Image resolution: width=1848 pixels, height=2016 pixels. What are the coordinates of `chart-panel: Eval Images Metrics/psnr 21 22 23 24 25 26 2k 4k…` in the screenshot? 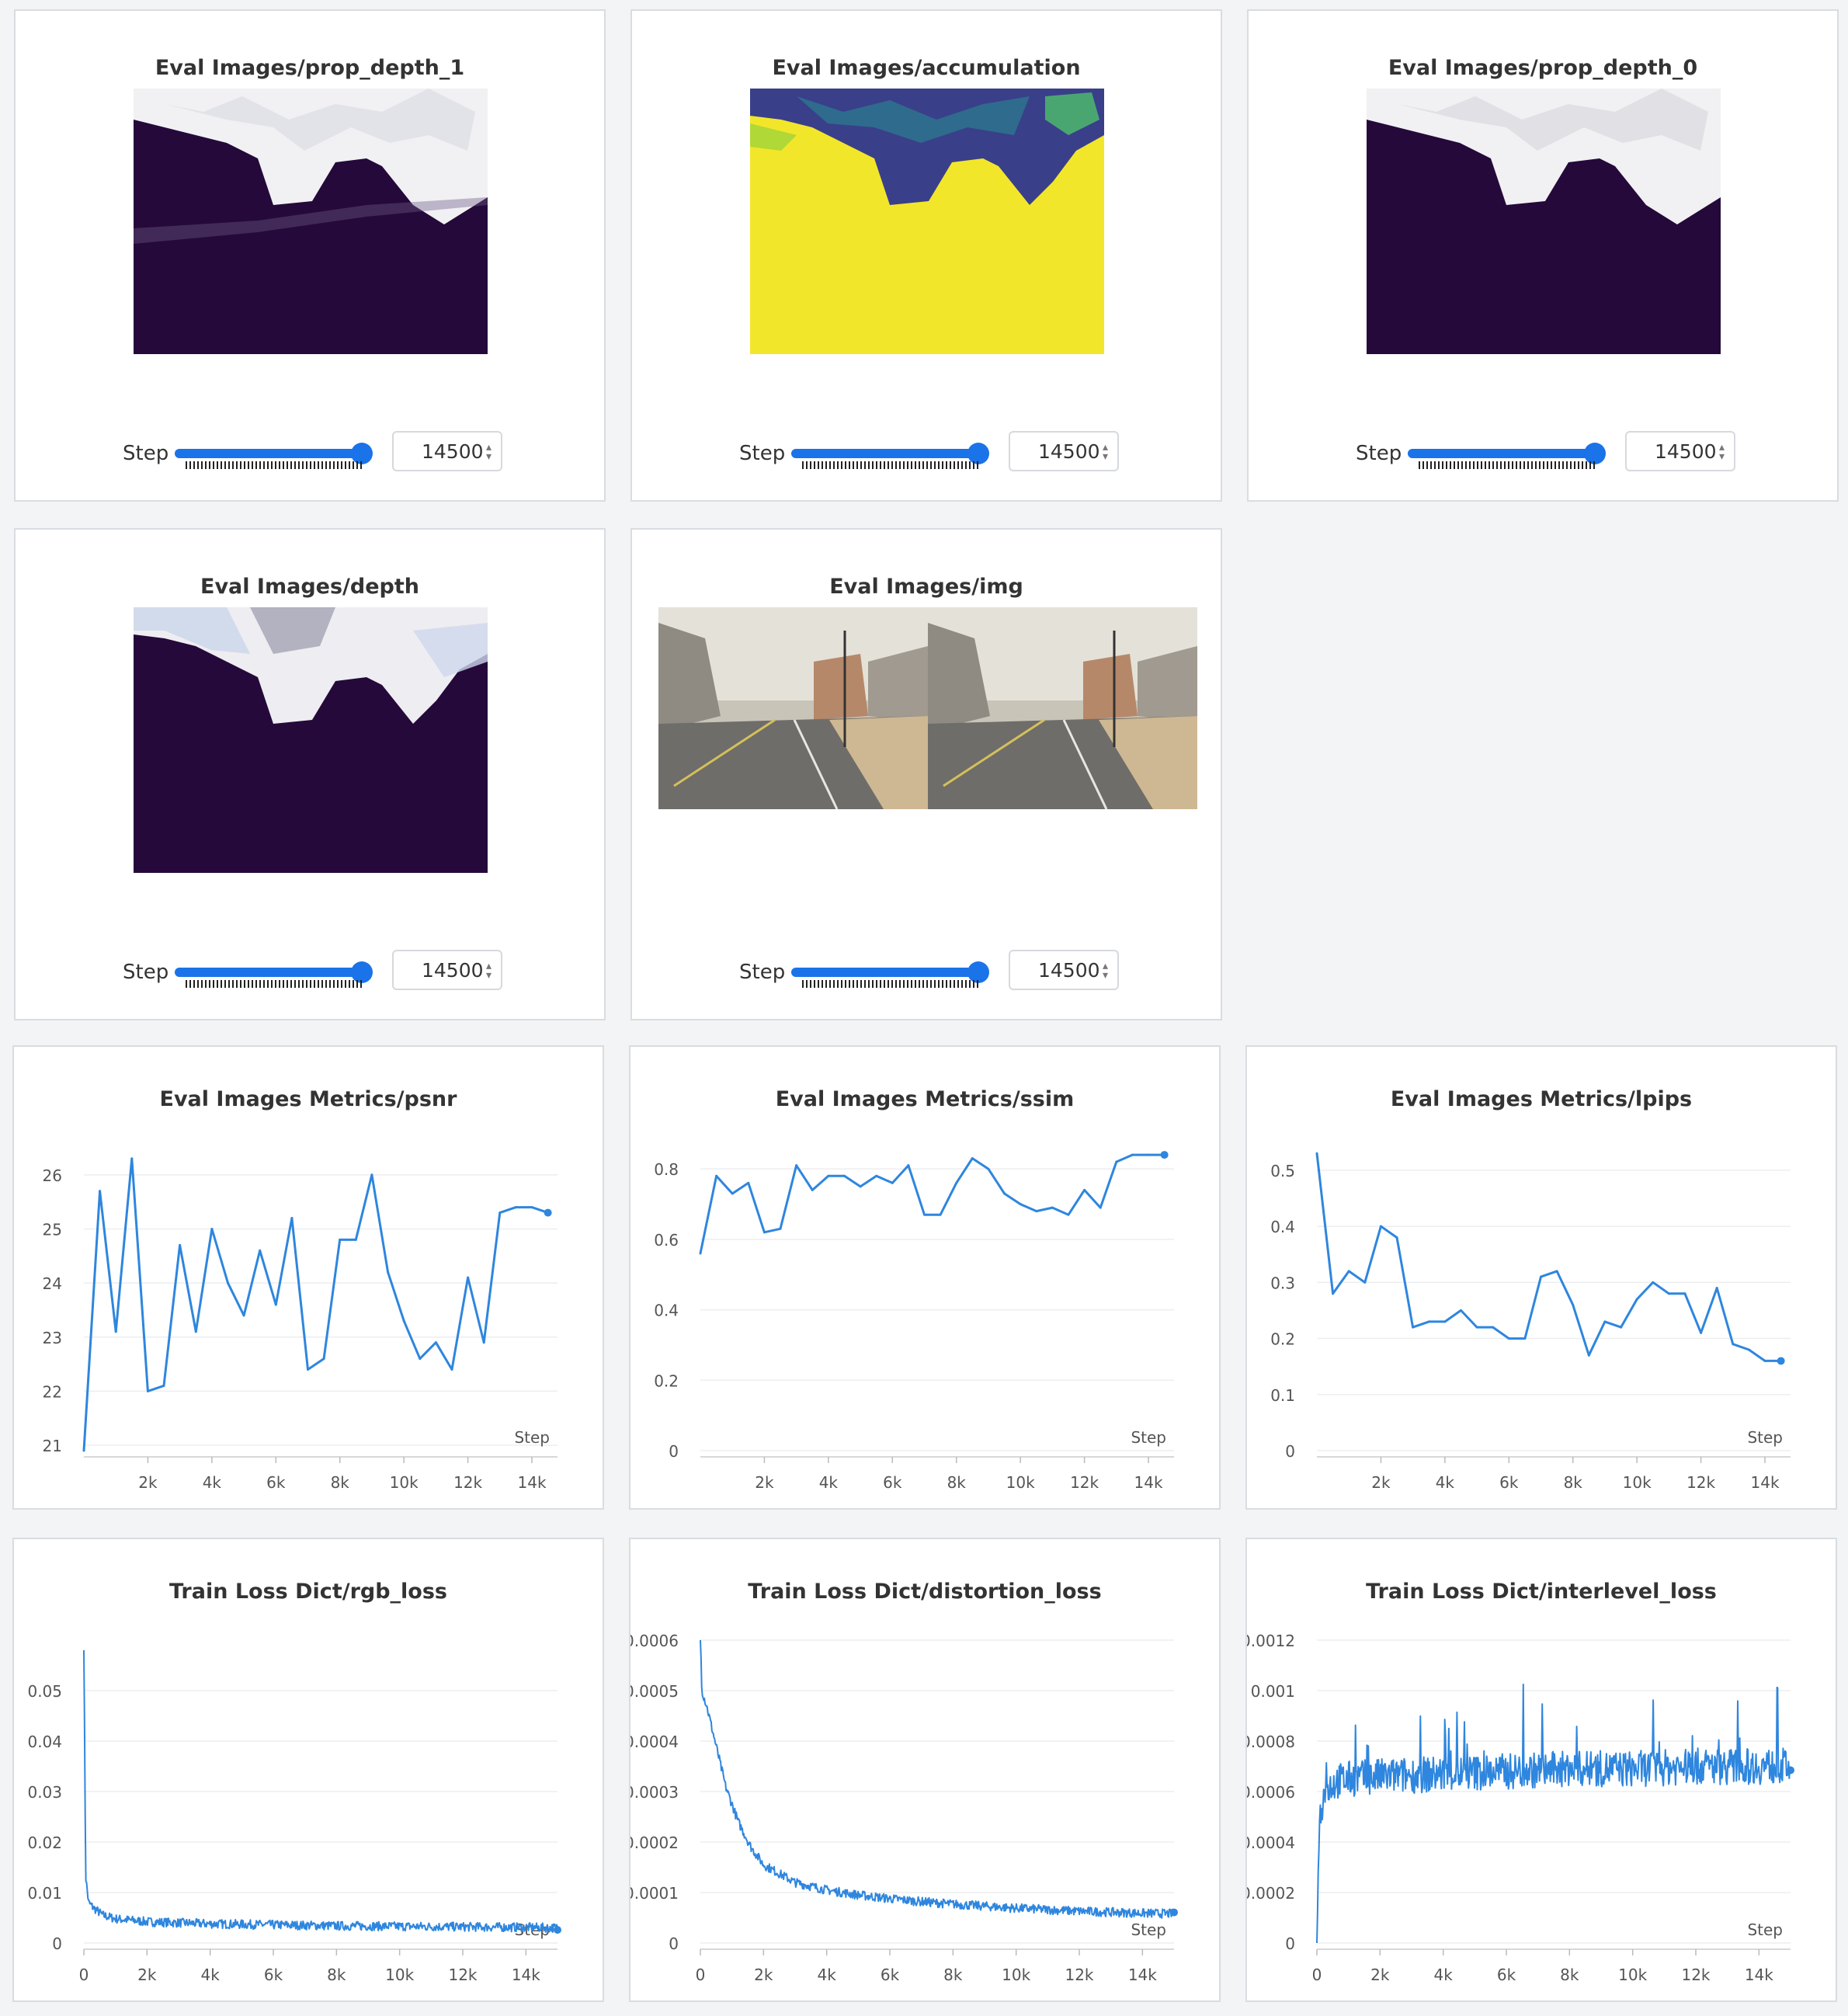 It's located at (308, 1277).